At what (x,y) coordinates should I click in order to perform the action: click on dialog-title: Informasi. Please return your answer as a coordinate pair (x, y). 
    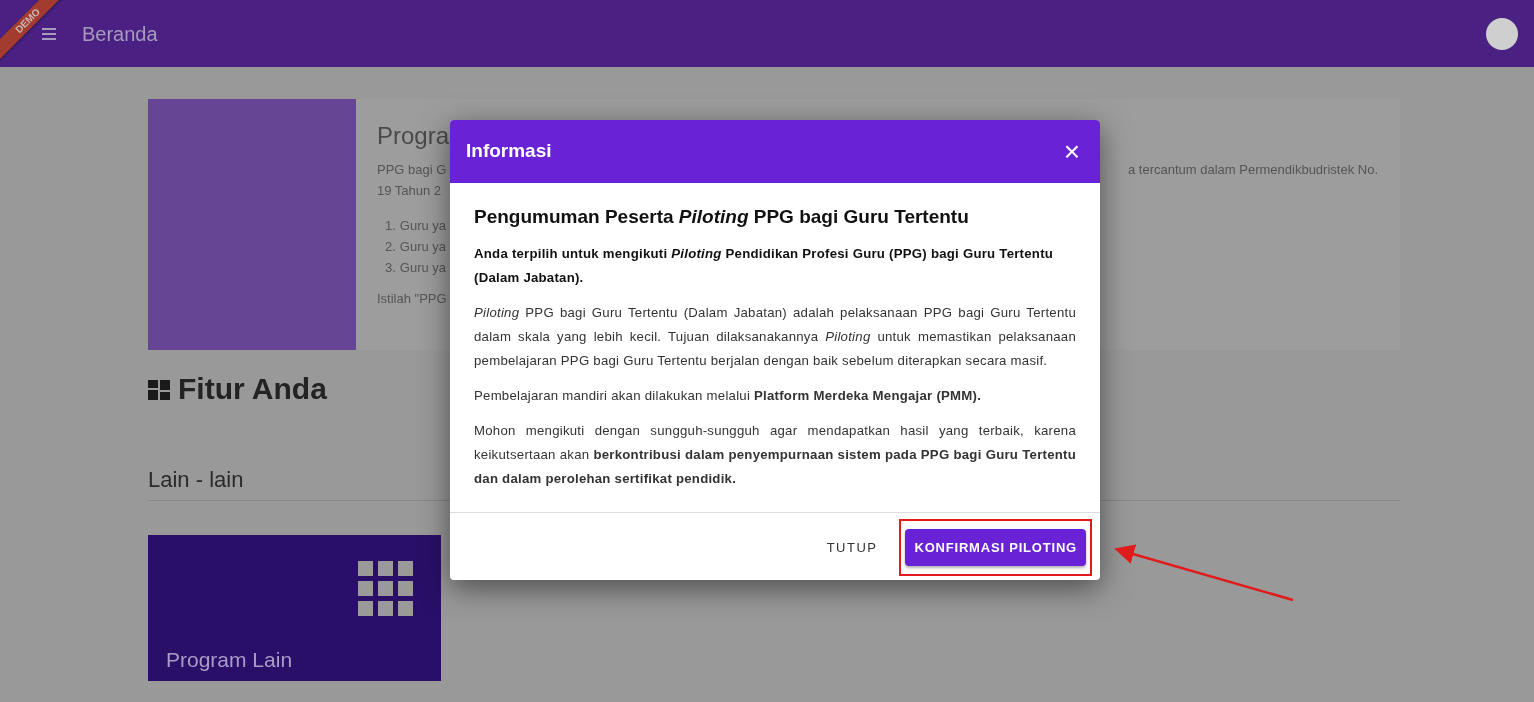
    Looking at the image, I should click on (509, 151).